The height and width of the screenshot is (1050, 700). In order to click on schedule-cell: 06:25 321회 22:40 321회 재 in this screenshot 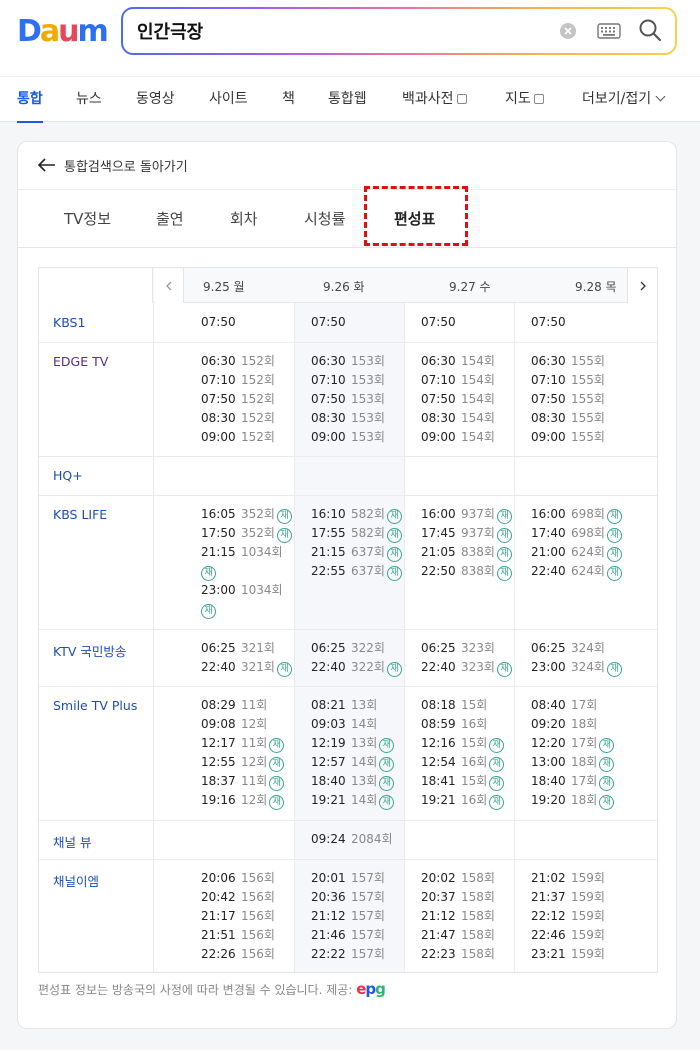, I will do `click(246, 658)`.